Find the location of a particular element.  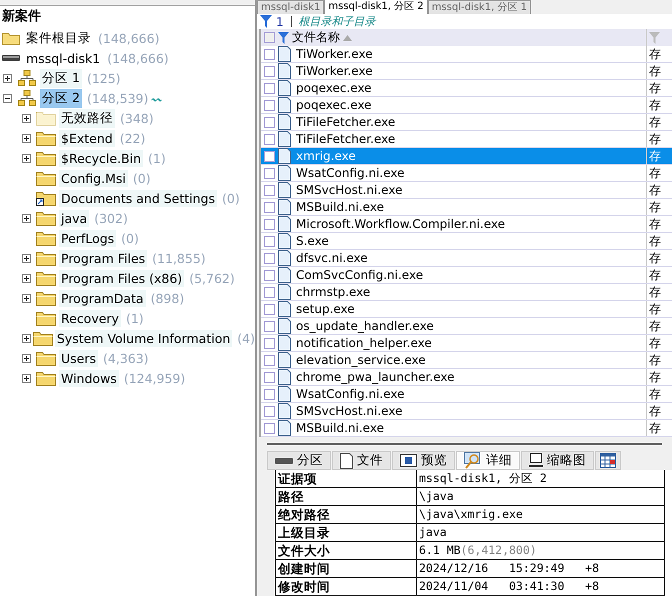

tree-item: System Volume Information is located at coordinates (143, 338).